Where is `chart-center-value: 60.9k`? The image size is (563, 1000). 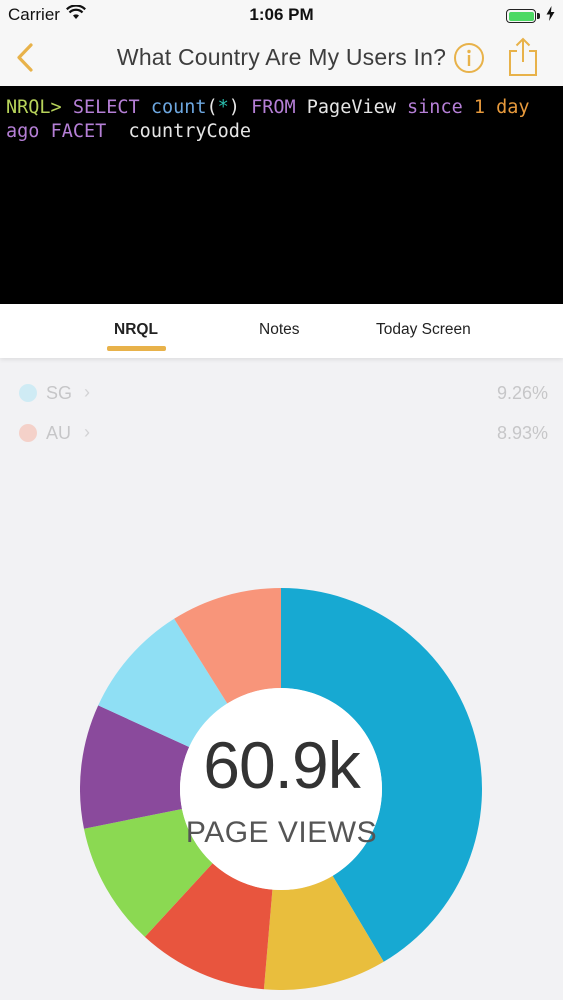 chart-center-value: 60.9k is located at coordinates (281, 765).